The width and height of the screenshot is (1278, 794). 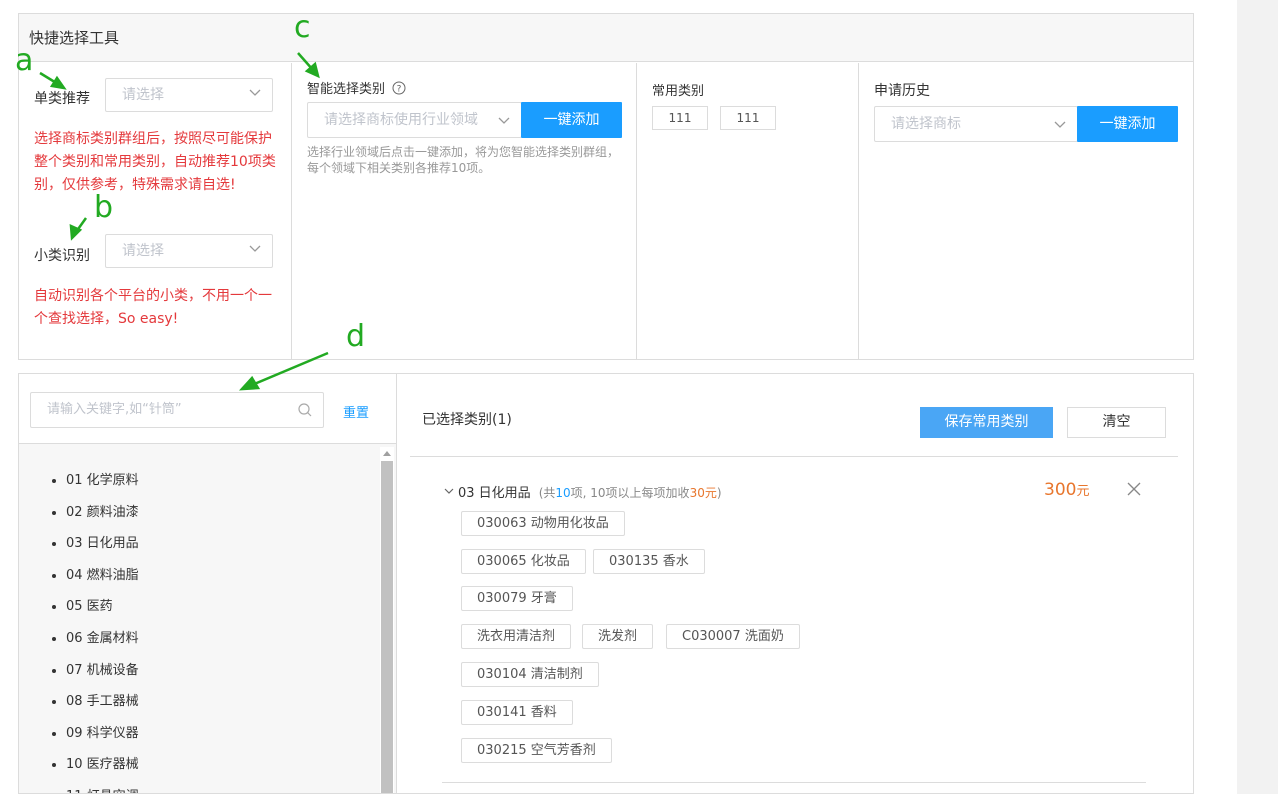 I want to click on category-item: 09 科学仪器, so click(x=94, y=738).